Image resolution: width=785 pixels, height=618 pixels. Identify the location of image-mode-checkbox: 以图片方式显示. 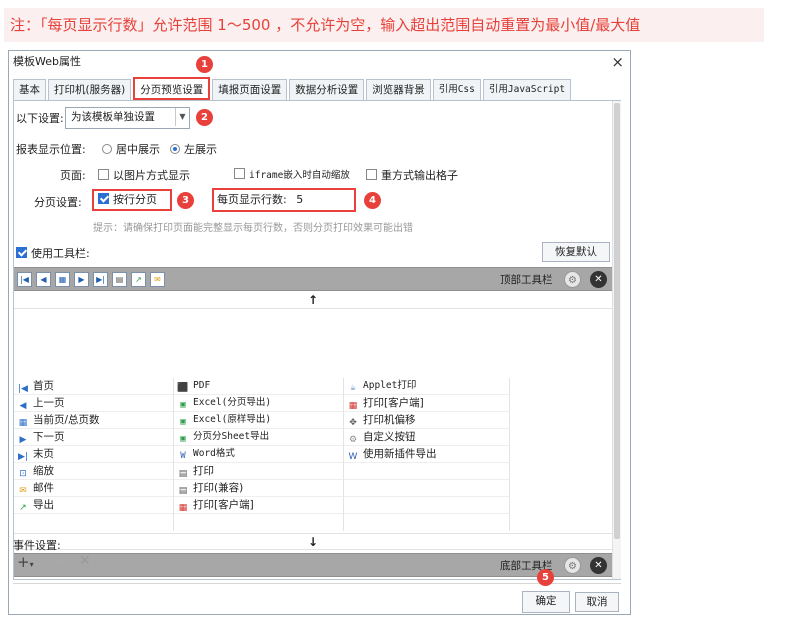
(144, 175).